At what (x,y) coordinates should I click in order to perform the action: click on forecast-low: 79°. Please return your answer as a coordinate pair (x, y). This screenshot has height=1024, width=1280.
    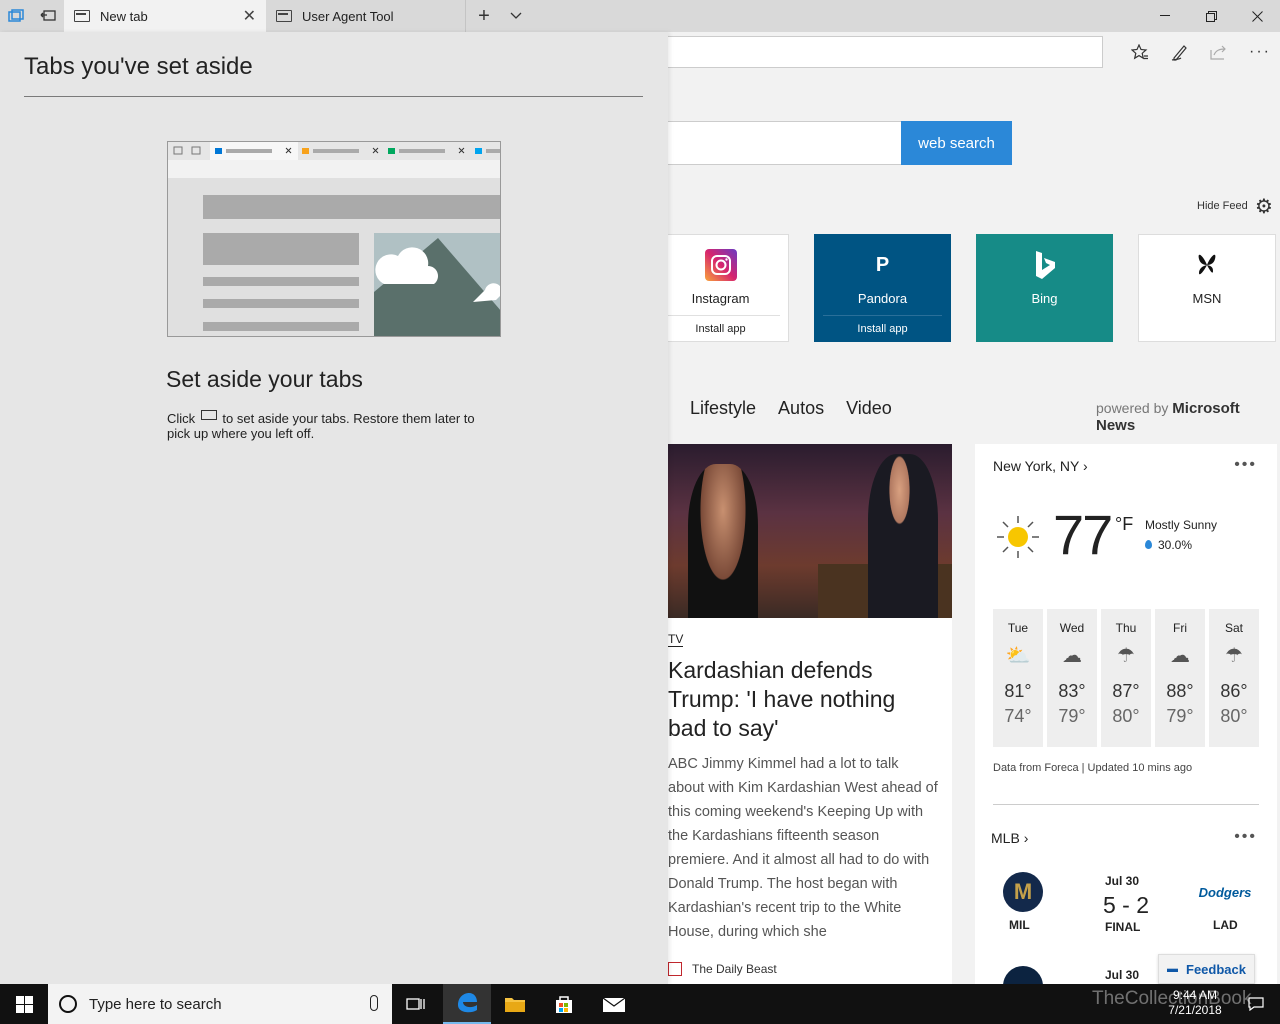
    Looking at the image, I should click on (1180, 716).